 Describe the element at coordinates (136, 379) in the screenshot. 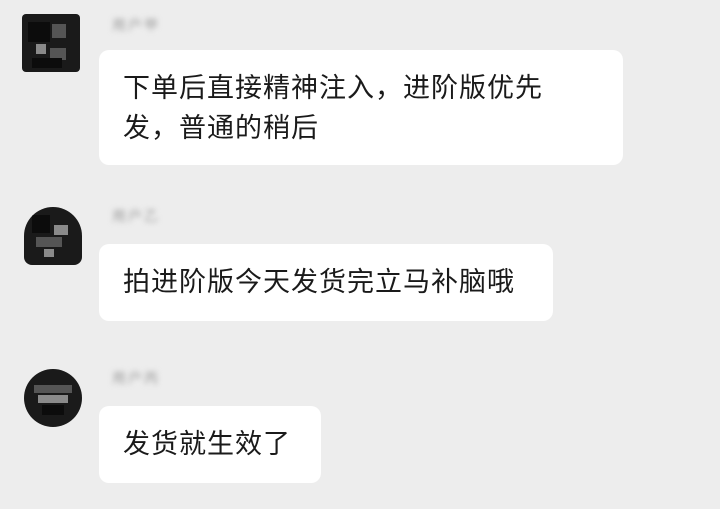

I see `sender-name: 用户丙` at that location.